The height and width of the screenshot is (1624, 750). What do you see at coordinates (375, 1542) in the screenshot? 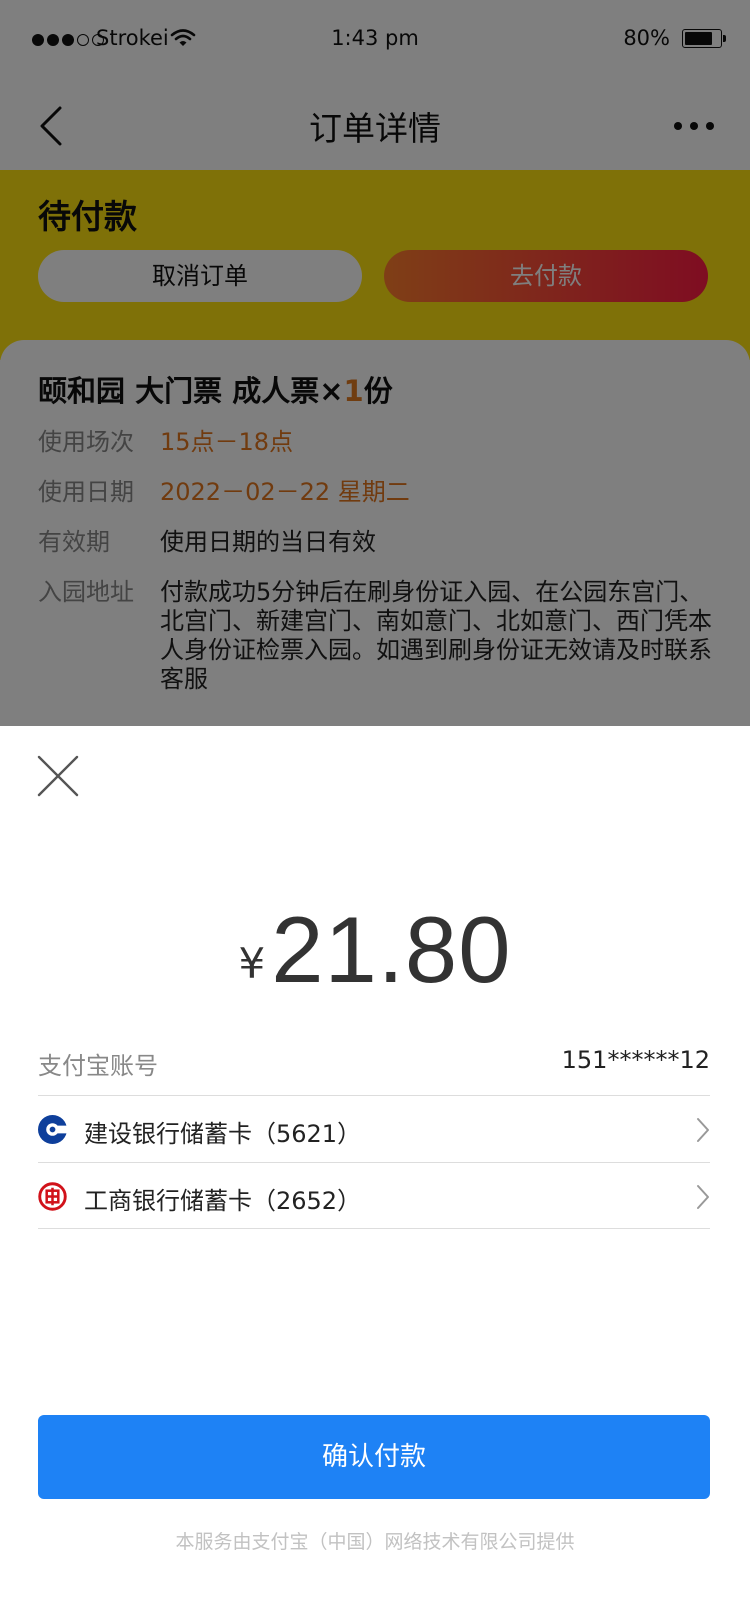
I see `service-provider-note: 本服务由支付宝（中国）网络技术有限公司提供` at bounding box center [375, 1542].